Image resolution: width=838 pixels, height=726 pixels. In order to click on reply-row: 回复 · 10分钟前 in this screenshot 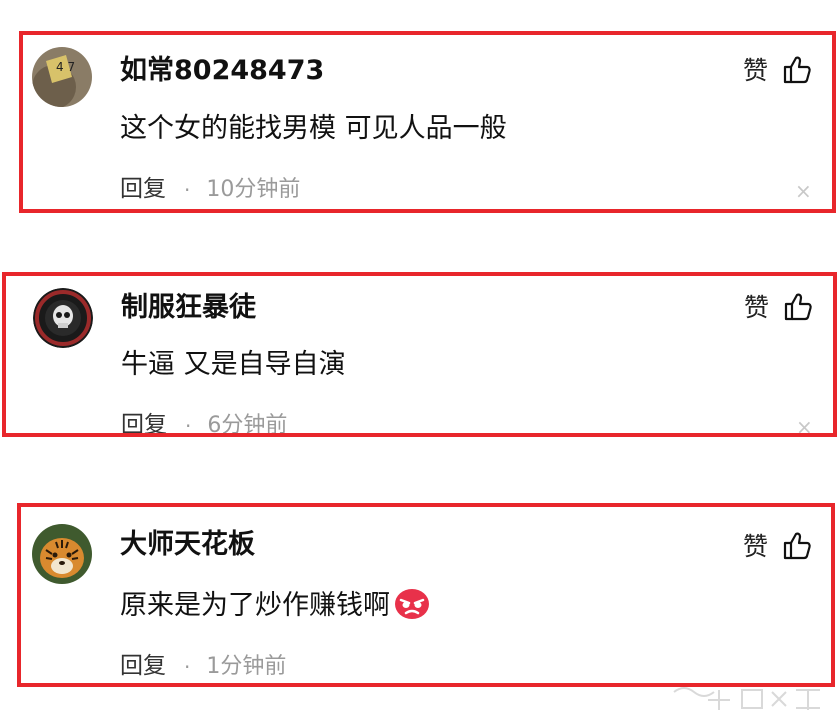, I will do `click(210, 189)`.